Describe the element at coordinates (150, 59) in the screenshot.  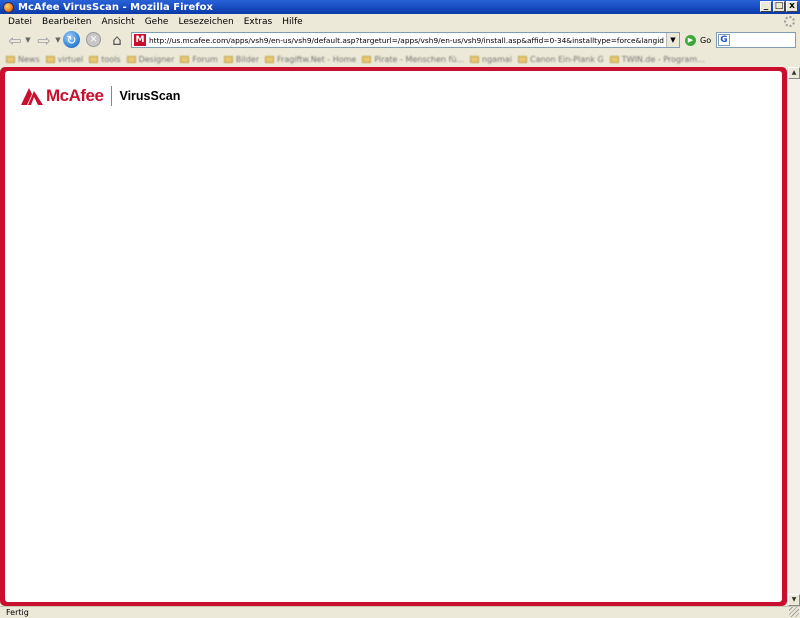
I see `bookmark-item: Designer` at that location.